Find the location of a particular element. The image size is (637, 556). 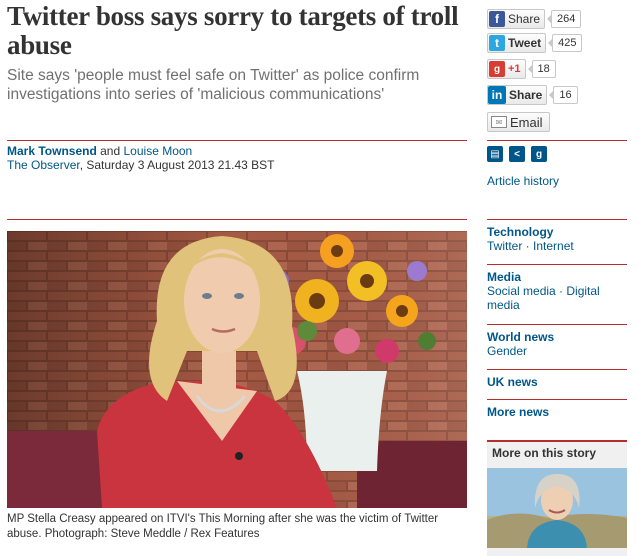

google-plus-icon: g is located at coordinates (497, 69).